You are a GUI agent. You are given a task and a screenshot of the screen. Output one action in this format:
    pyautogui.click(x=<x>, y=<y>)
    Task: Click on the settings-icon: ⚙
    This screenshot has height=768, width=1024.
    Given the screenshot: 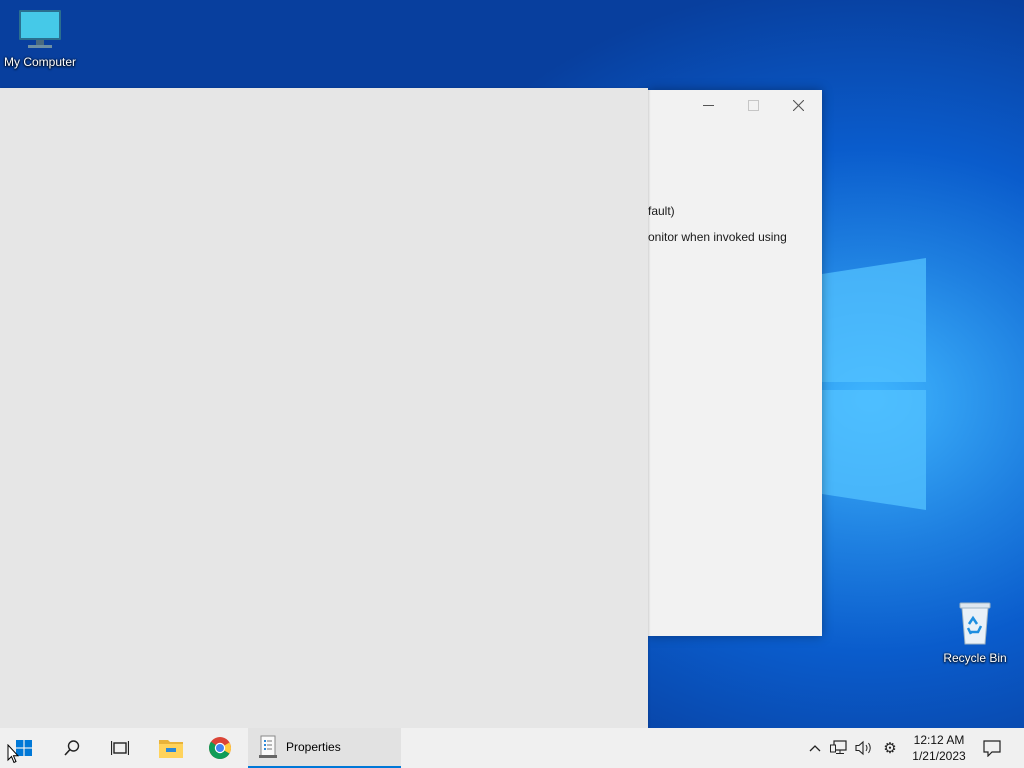 What is the action you would take?
    pyautogui.click(x=890, y=748)
    